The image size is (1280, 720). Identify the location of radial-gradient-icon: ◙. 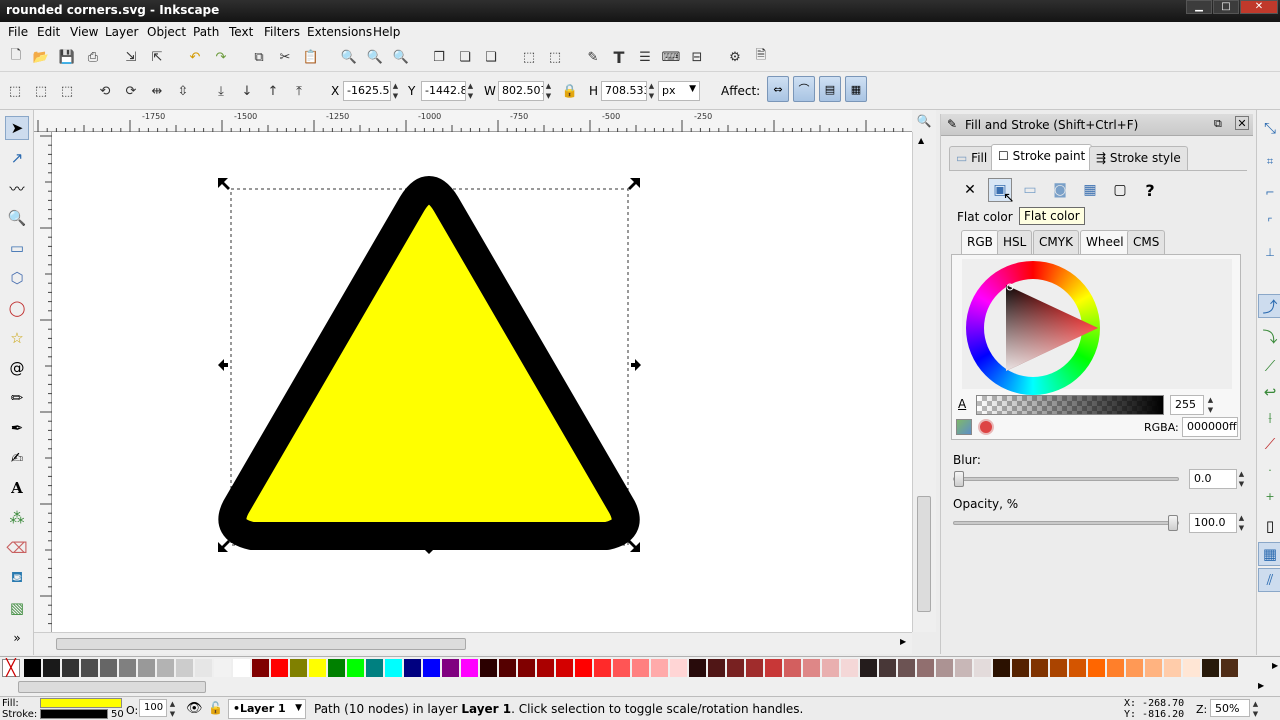
(1060, 190).